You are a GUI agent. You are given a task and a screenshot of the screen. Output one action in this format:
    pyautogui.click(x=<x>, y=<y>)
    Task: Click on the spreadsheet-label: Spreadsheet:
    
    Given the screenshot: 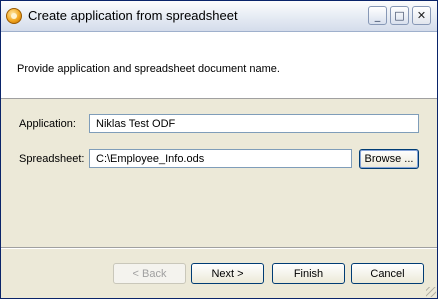 What is the action you would take?
    pyautogui.click(x=52, y=159)
    